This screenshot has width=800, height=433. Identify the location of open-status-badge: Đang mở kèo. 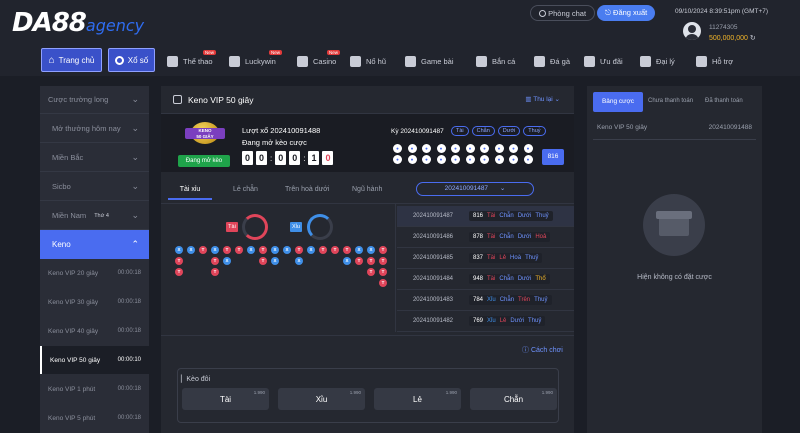
(204, 161).